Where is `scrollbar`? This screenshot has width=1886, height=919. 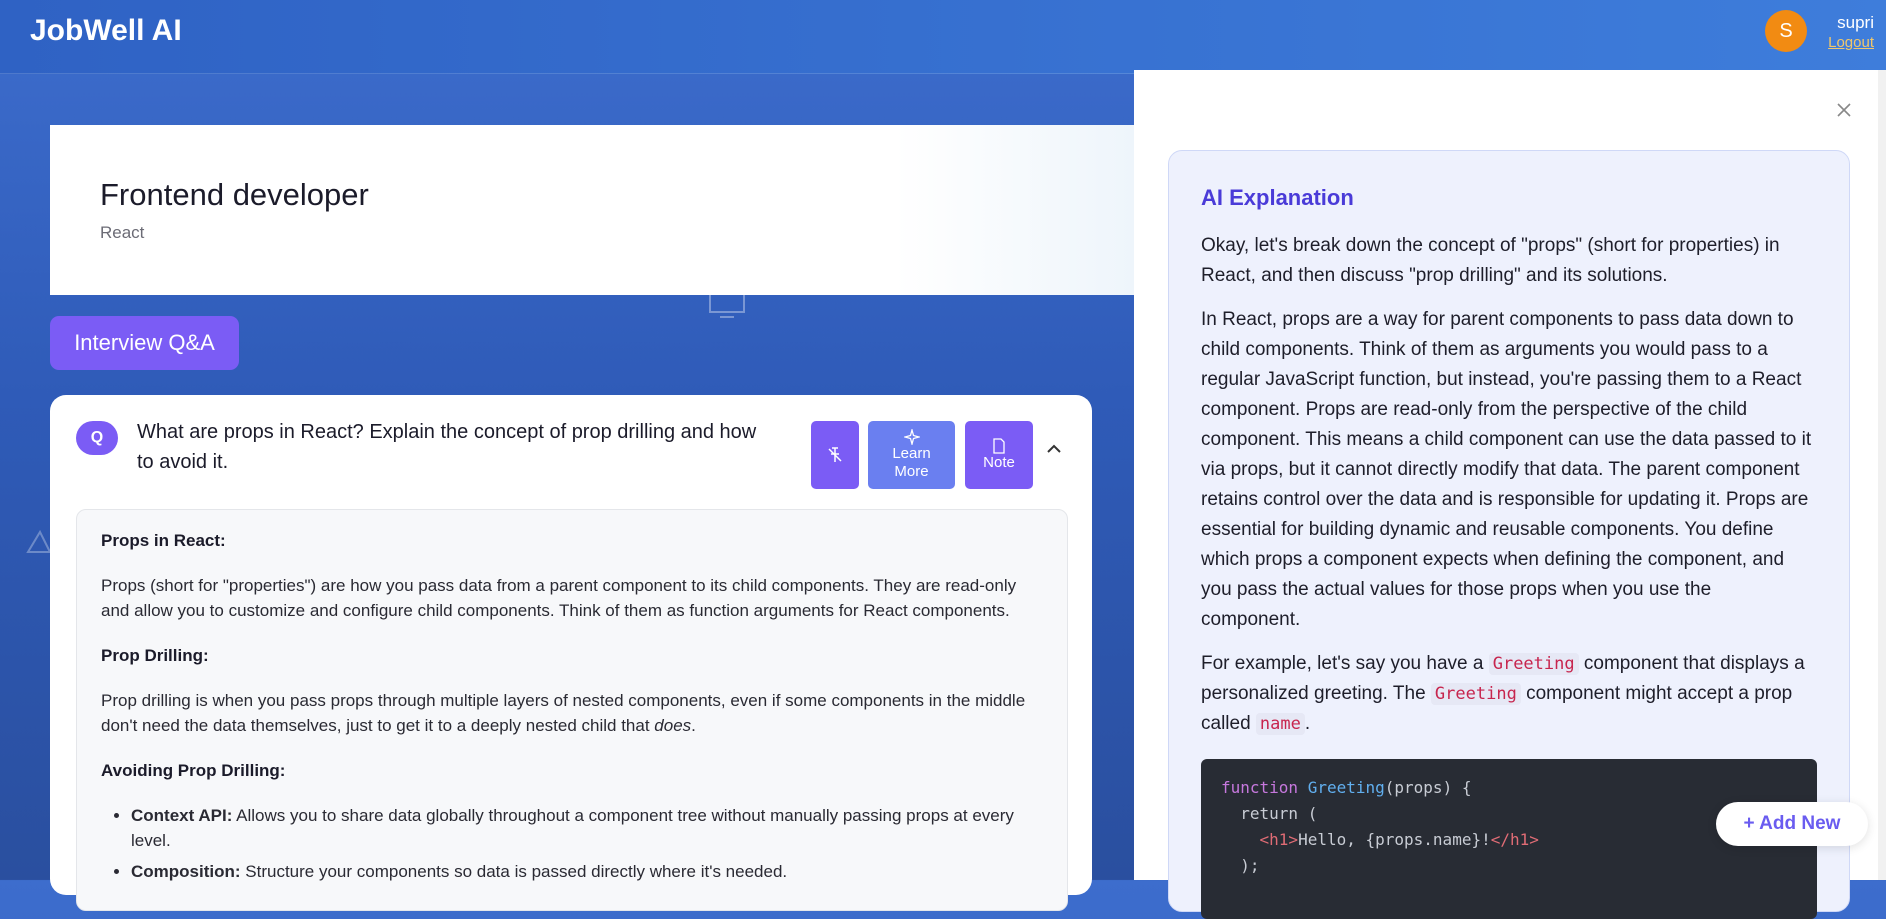 scrollbar is located at coordinates (1882, 475).